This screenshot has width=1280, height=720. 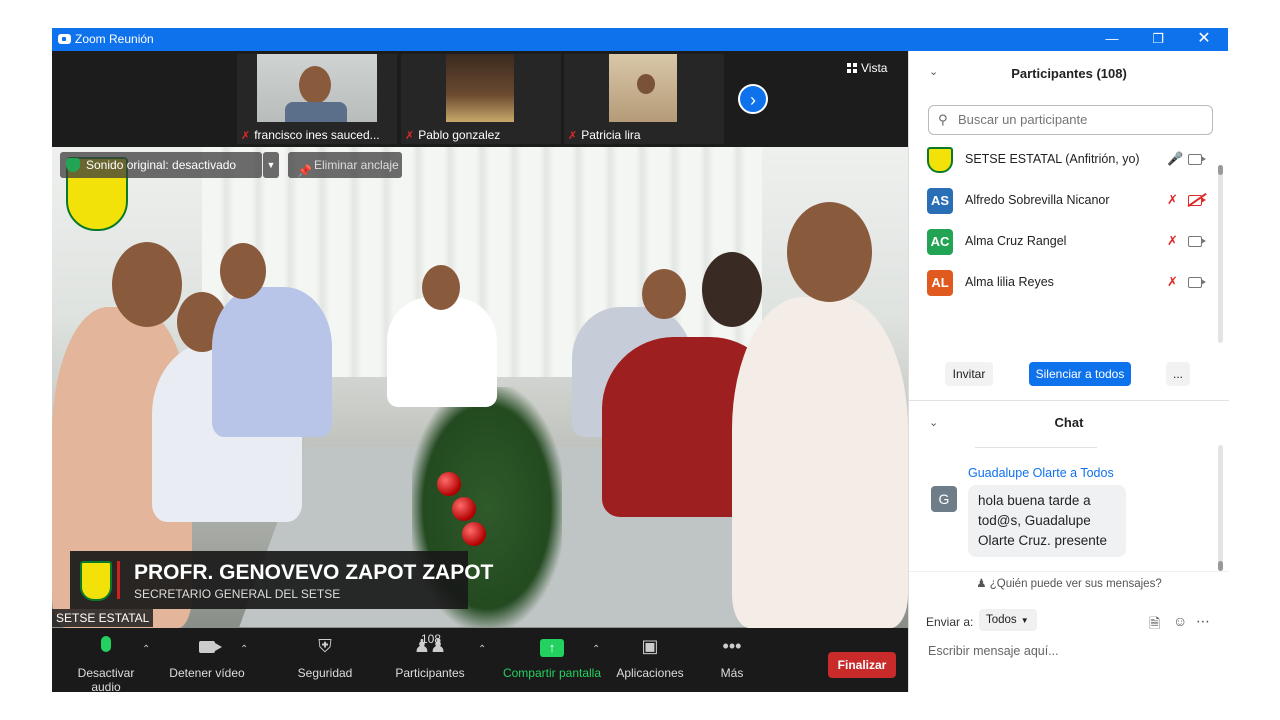 I want to click on microphone-icon, so click(x=106, y=644).